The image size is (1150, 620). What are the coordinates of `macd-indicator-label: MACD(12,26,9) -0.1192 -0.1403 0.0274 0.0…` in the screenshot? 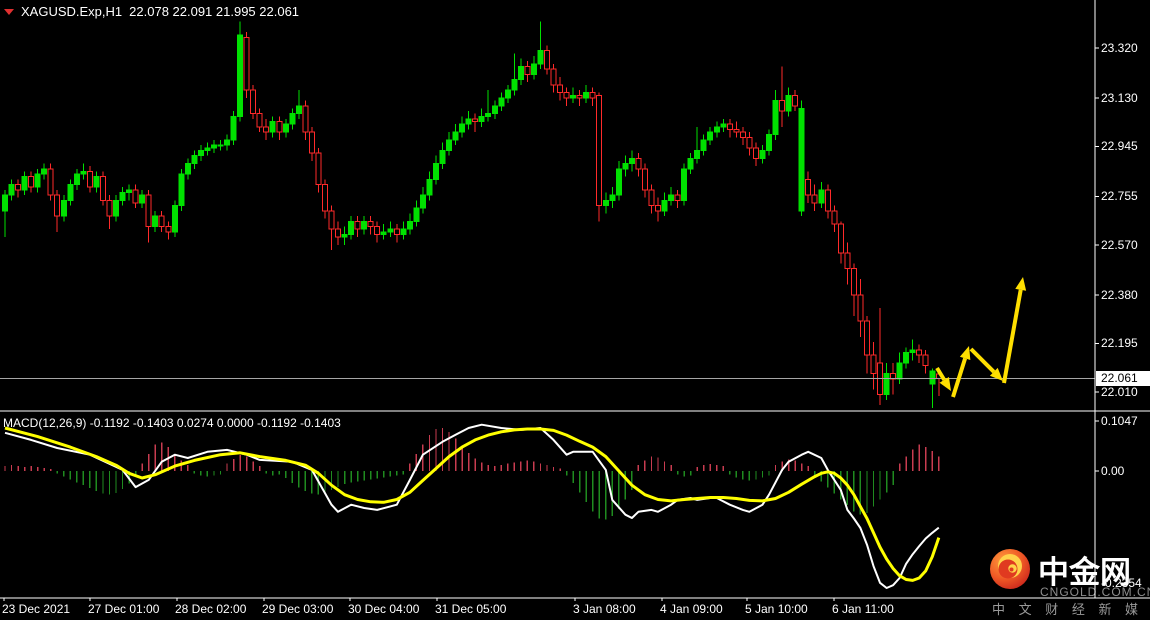 It's located at (172, 423).